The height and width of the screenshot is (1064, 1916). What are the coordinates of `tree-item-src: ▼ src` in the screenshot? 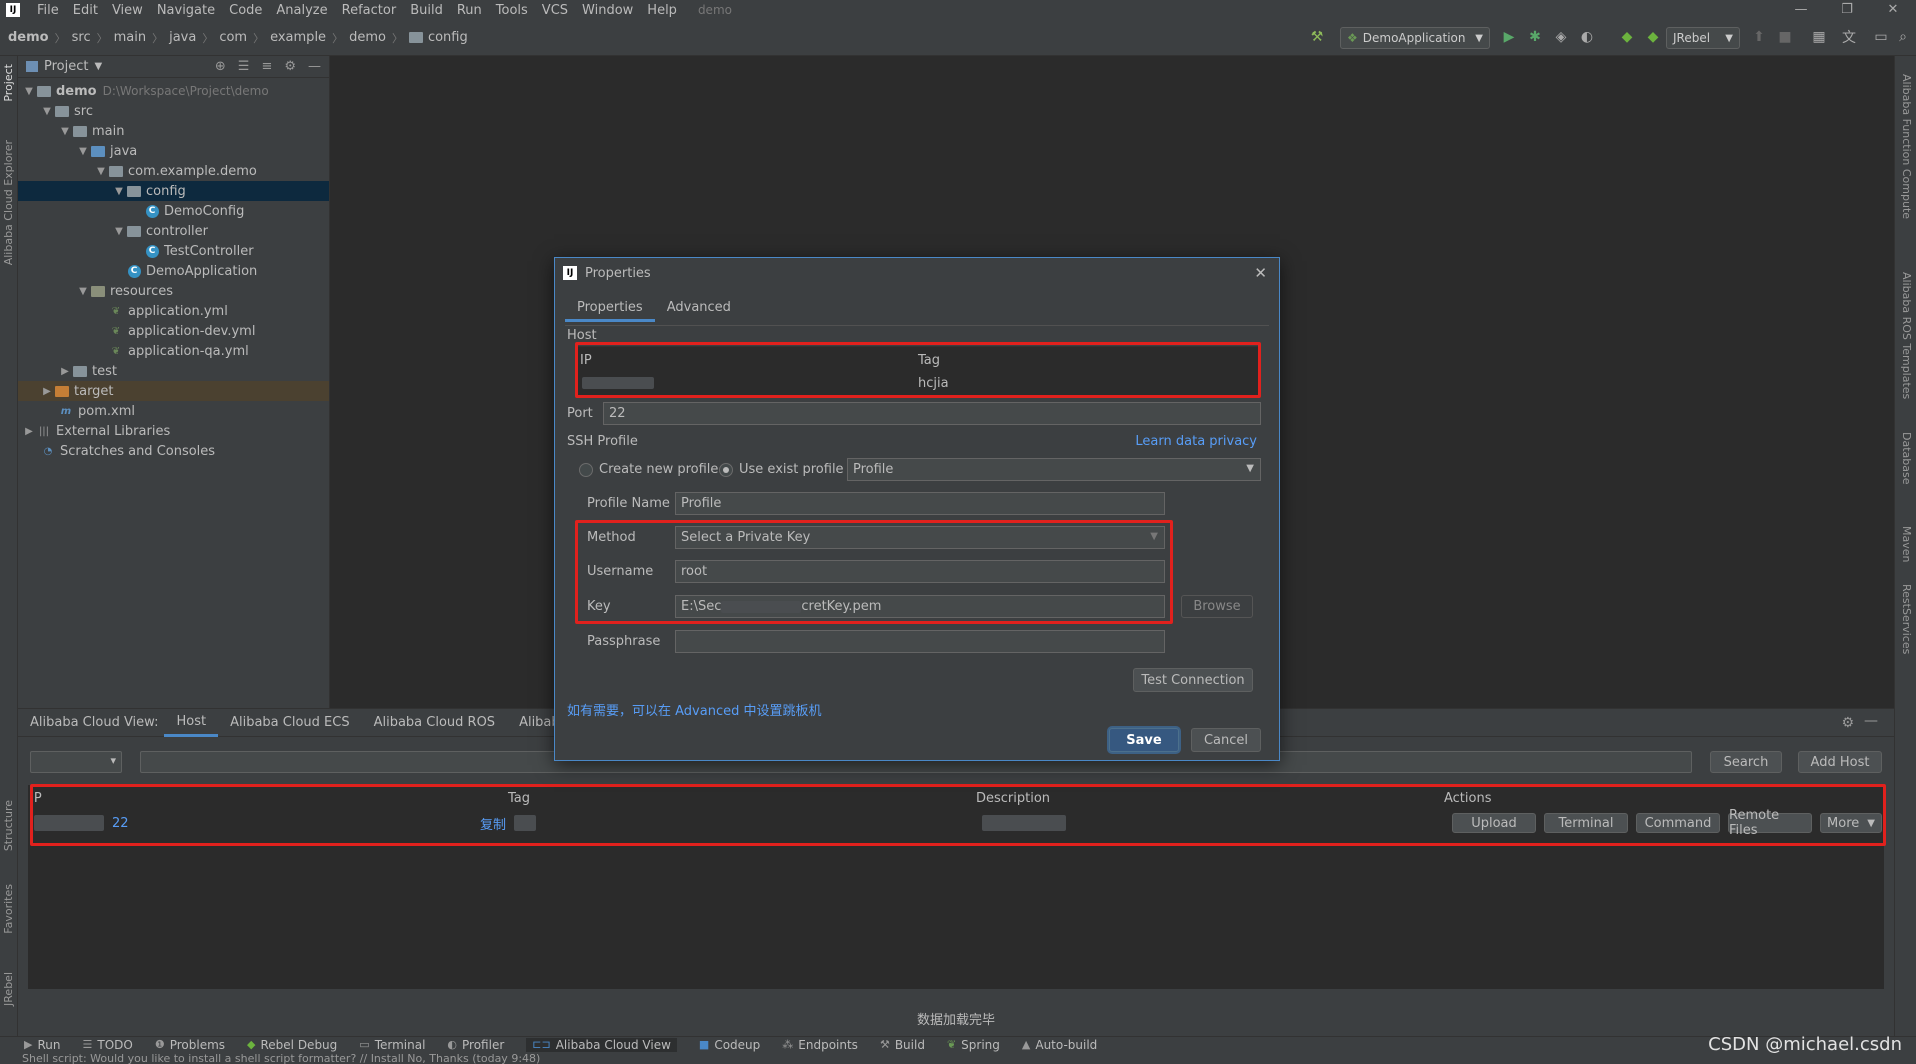 It's located at (173, 111).